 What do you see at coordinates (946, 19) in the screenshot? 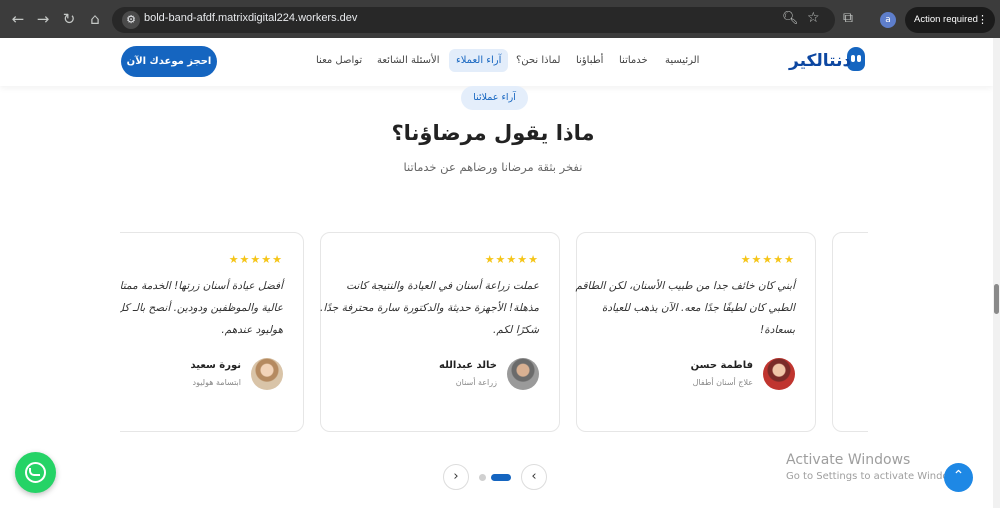
I see `action-required-label: Action required` at bounding box center [946, 19].